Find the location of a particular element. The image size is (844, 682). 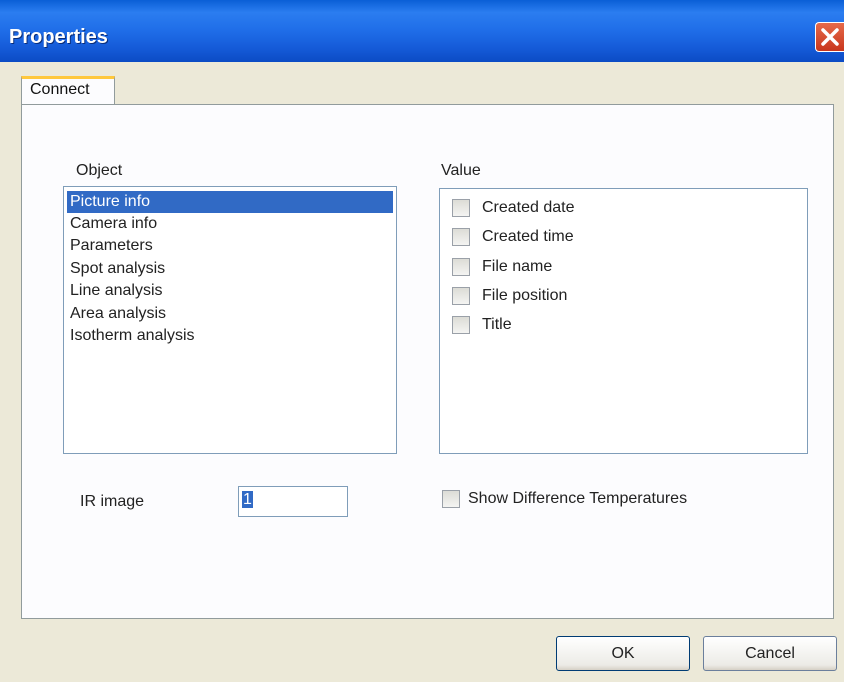

list-item: Line analysis is located at coordinates (230, 291).